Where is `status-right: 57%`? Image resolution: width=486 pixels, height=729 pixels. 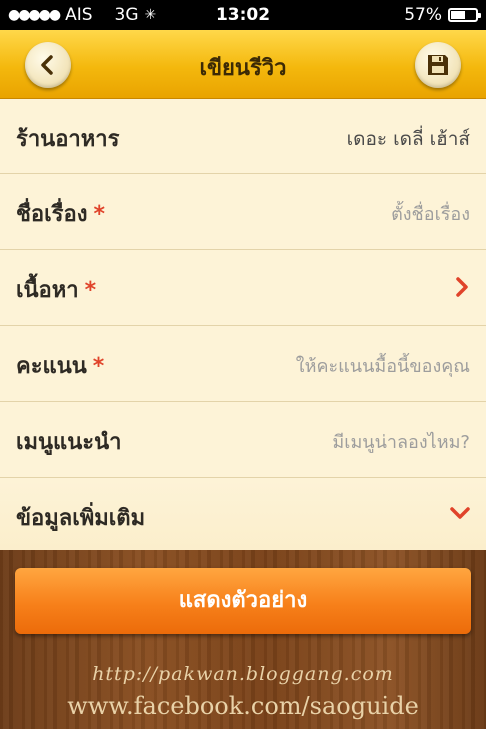
status-right: 57% is located at coordinates (442, 15).